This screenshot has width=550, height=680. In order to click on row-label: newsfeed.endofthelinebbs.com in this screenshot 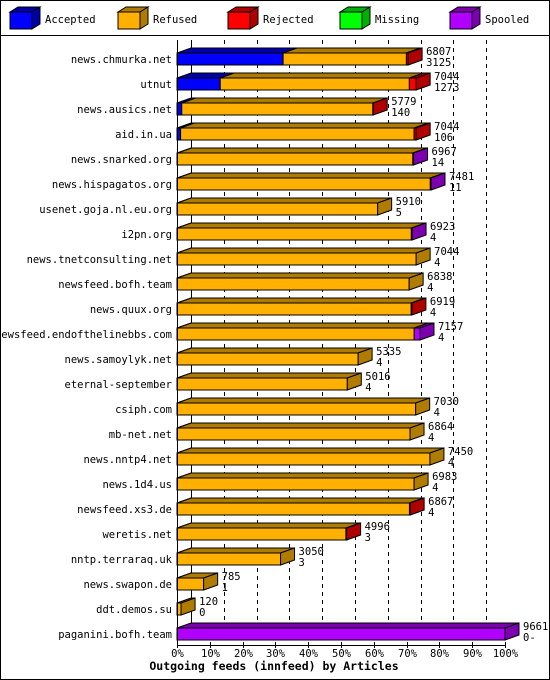, I will do `click(86, 335)`.